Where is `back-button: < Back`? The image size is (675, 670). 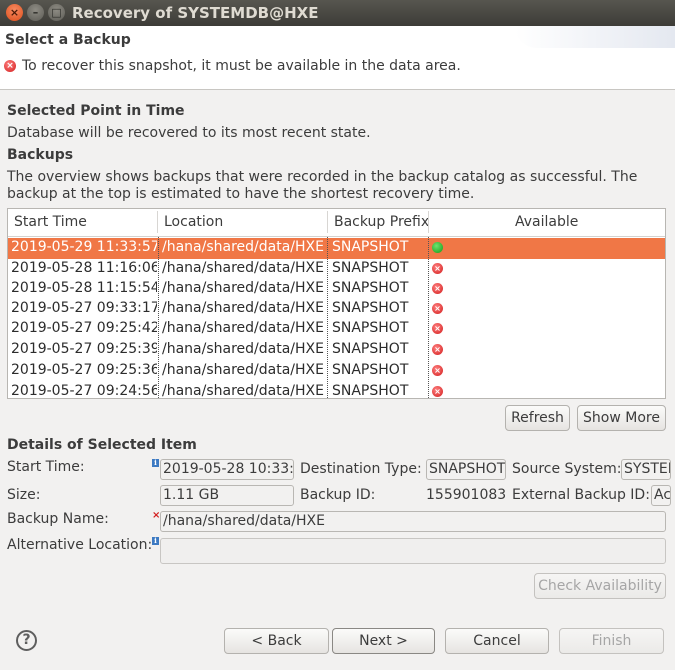
back-button: < Back is located at coordinates (276, 641).